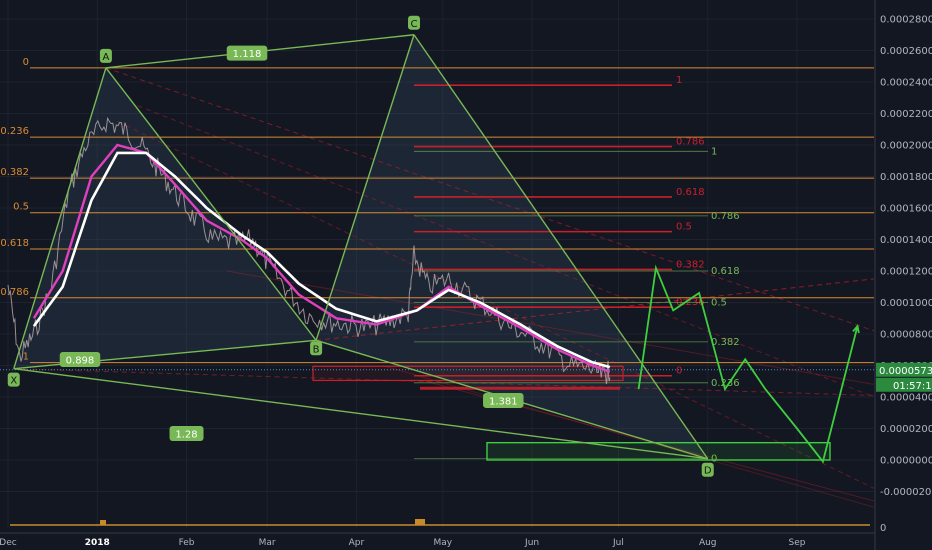  What do you see at coordinates (247, 54) in the screenshot?
I see `ratio-label: 1.118` at bounding box center [247, 54].